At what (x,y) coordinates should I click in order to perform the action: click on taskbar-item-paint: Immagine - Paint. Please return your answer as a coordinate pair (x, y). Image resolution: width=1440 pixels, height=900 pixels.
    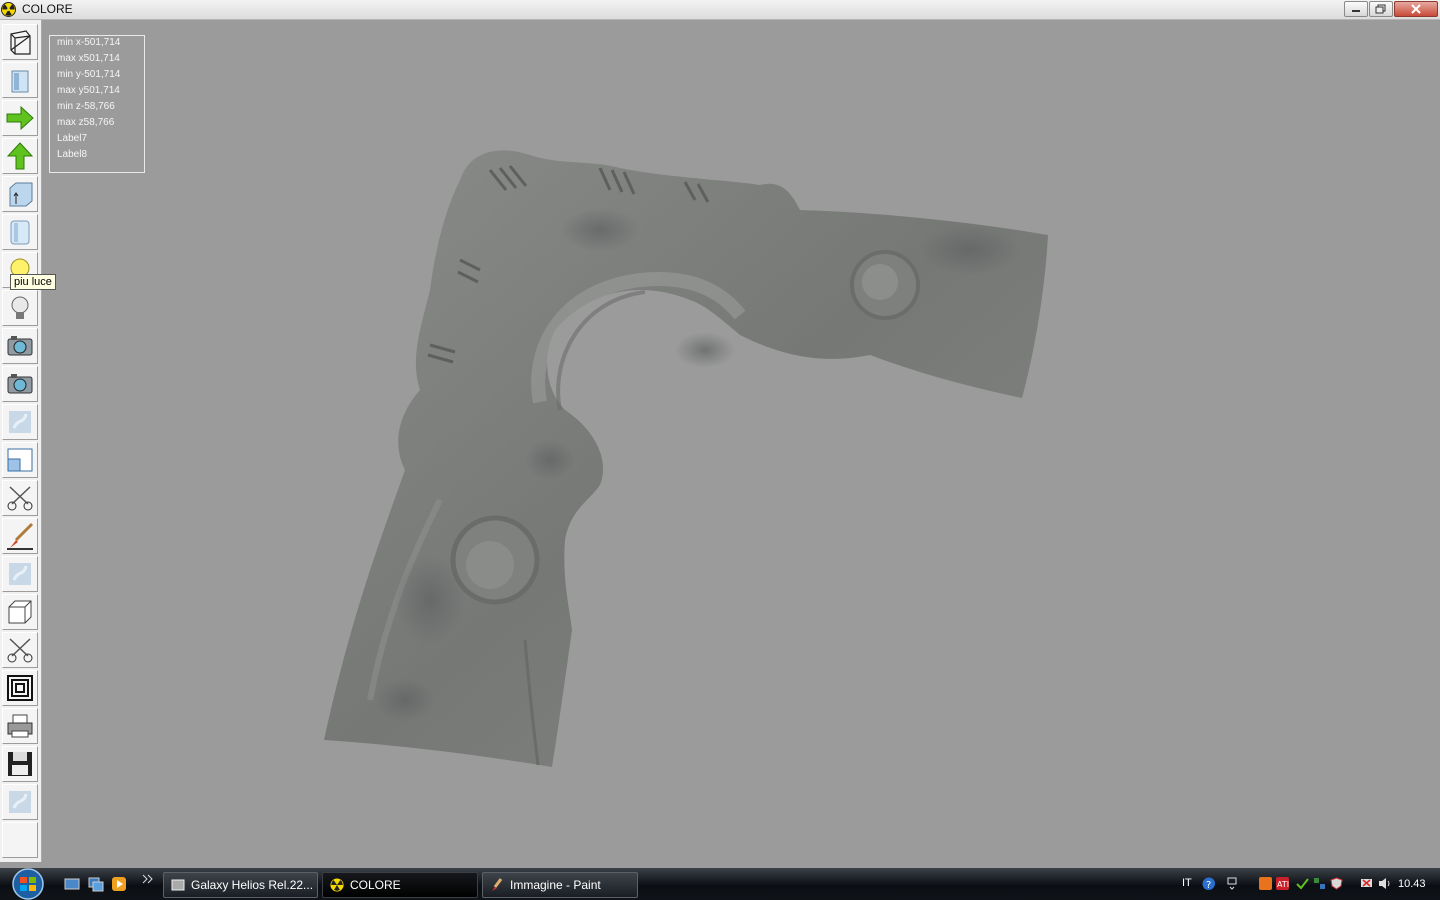
    Looking at the image, I should click on (560, 885).